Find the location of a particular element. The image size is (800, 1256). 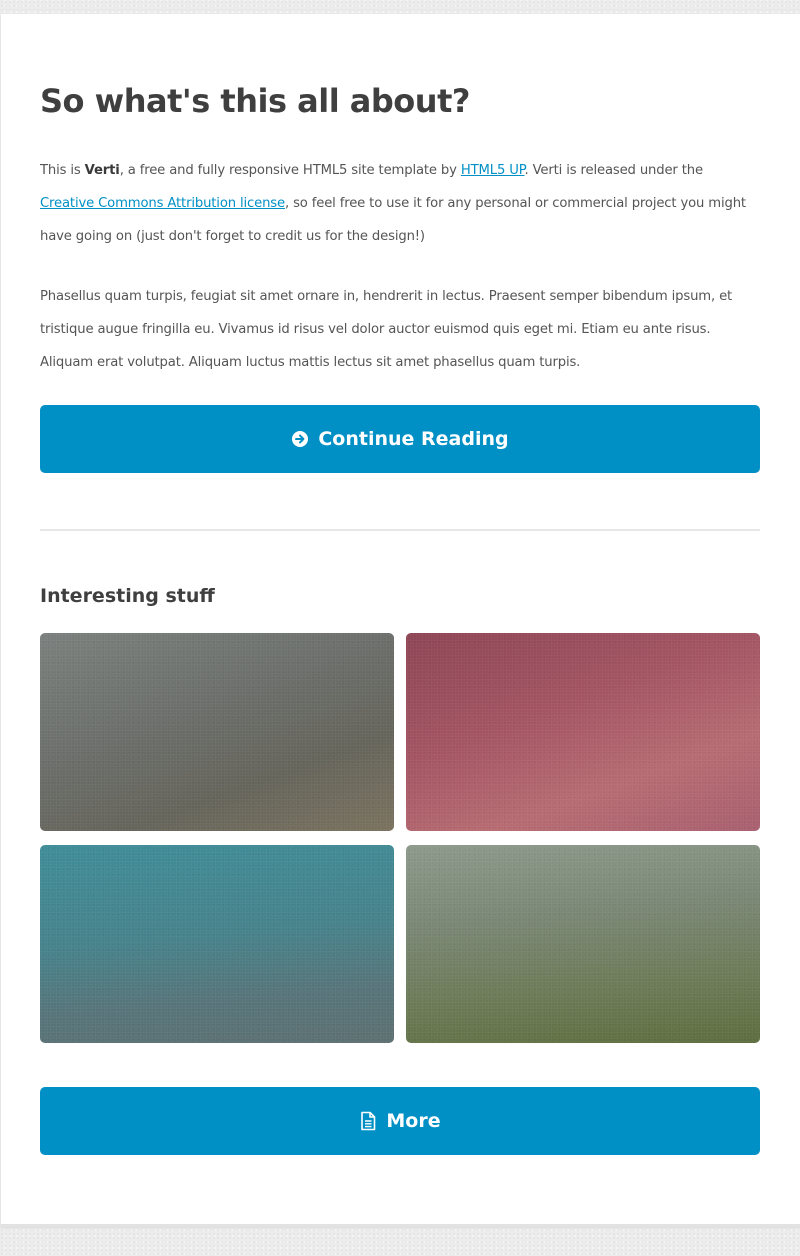

continue-reading-button: Continue Reading is located at coordinates (400, 439).